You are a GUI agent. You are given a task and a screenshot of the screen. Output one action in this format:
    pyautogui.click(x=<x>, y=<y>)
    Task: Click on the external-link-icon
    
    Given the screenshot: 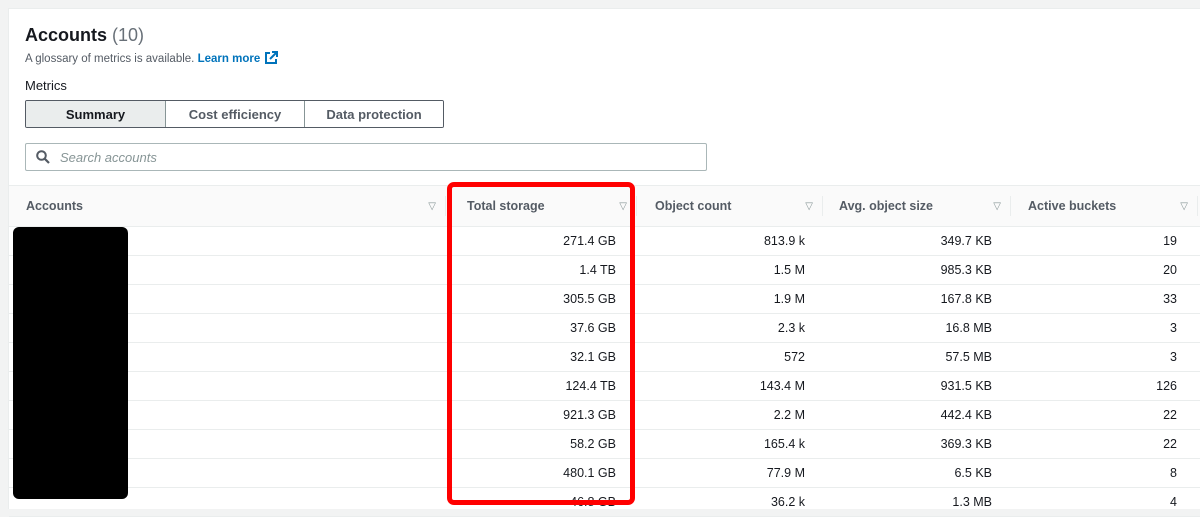 What is the action you would take?
    pyautogui.click(x=271, y=59)
    